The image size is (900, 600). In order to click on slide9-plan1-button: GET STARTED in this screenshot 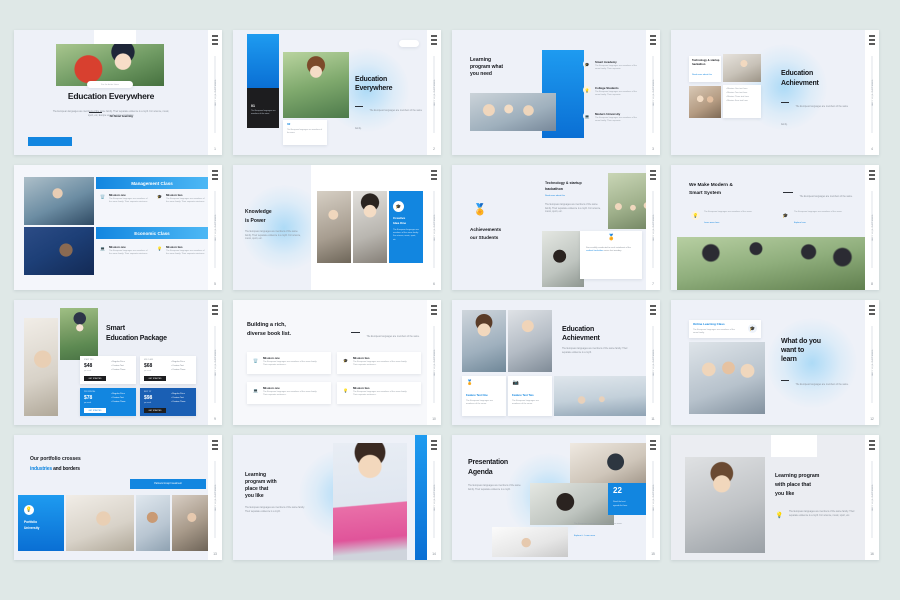, I will do `click(95, 378)`.